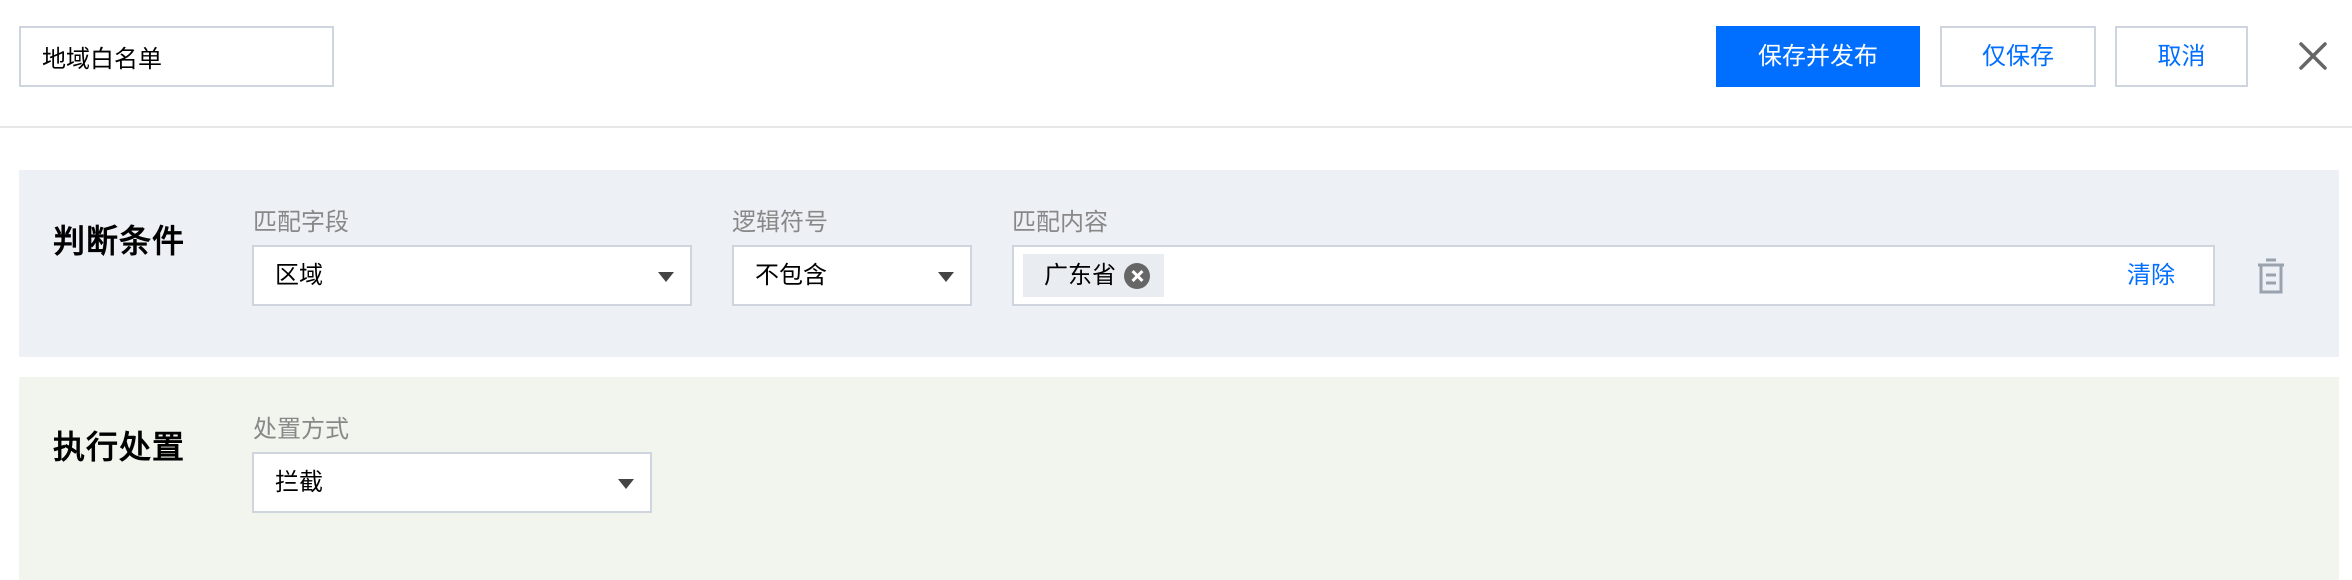 The image size is (2352, 580). What do you see at coordinates (452, 482) in the screenshot?
I see `handling-method-select: 拦截` at bounding box center [452, 482].